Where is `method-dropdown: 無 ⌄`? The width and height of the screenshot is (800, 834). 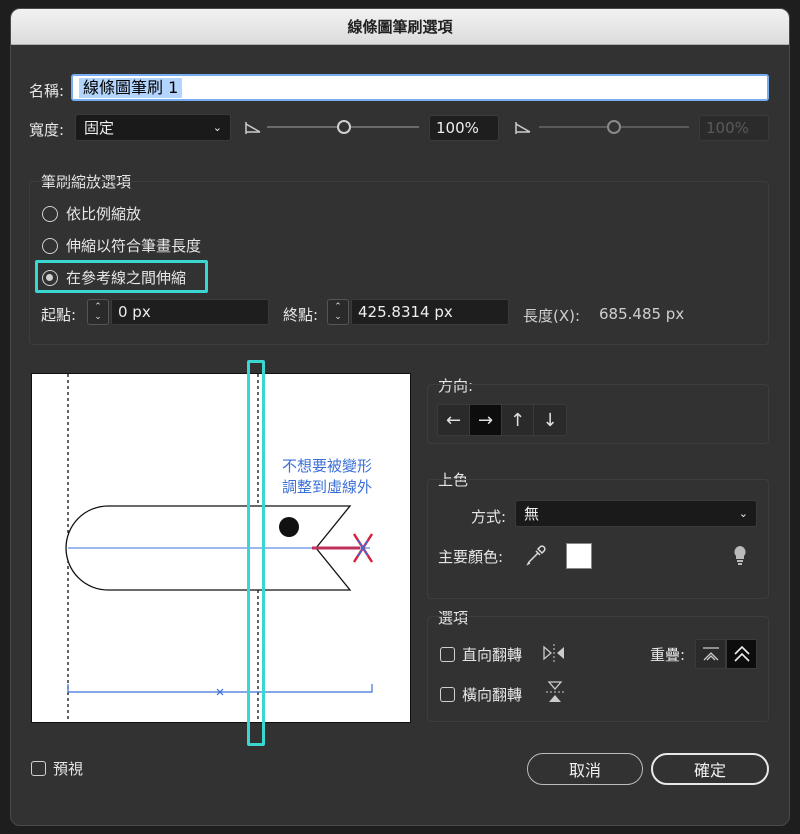
method-dropdown: 無 ⌄ is located at coordinates (636, 513).